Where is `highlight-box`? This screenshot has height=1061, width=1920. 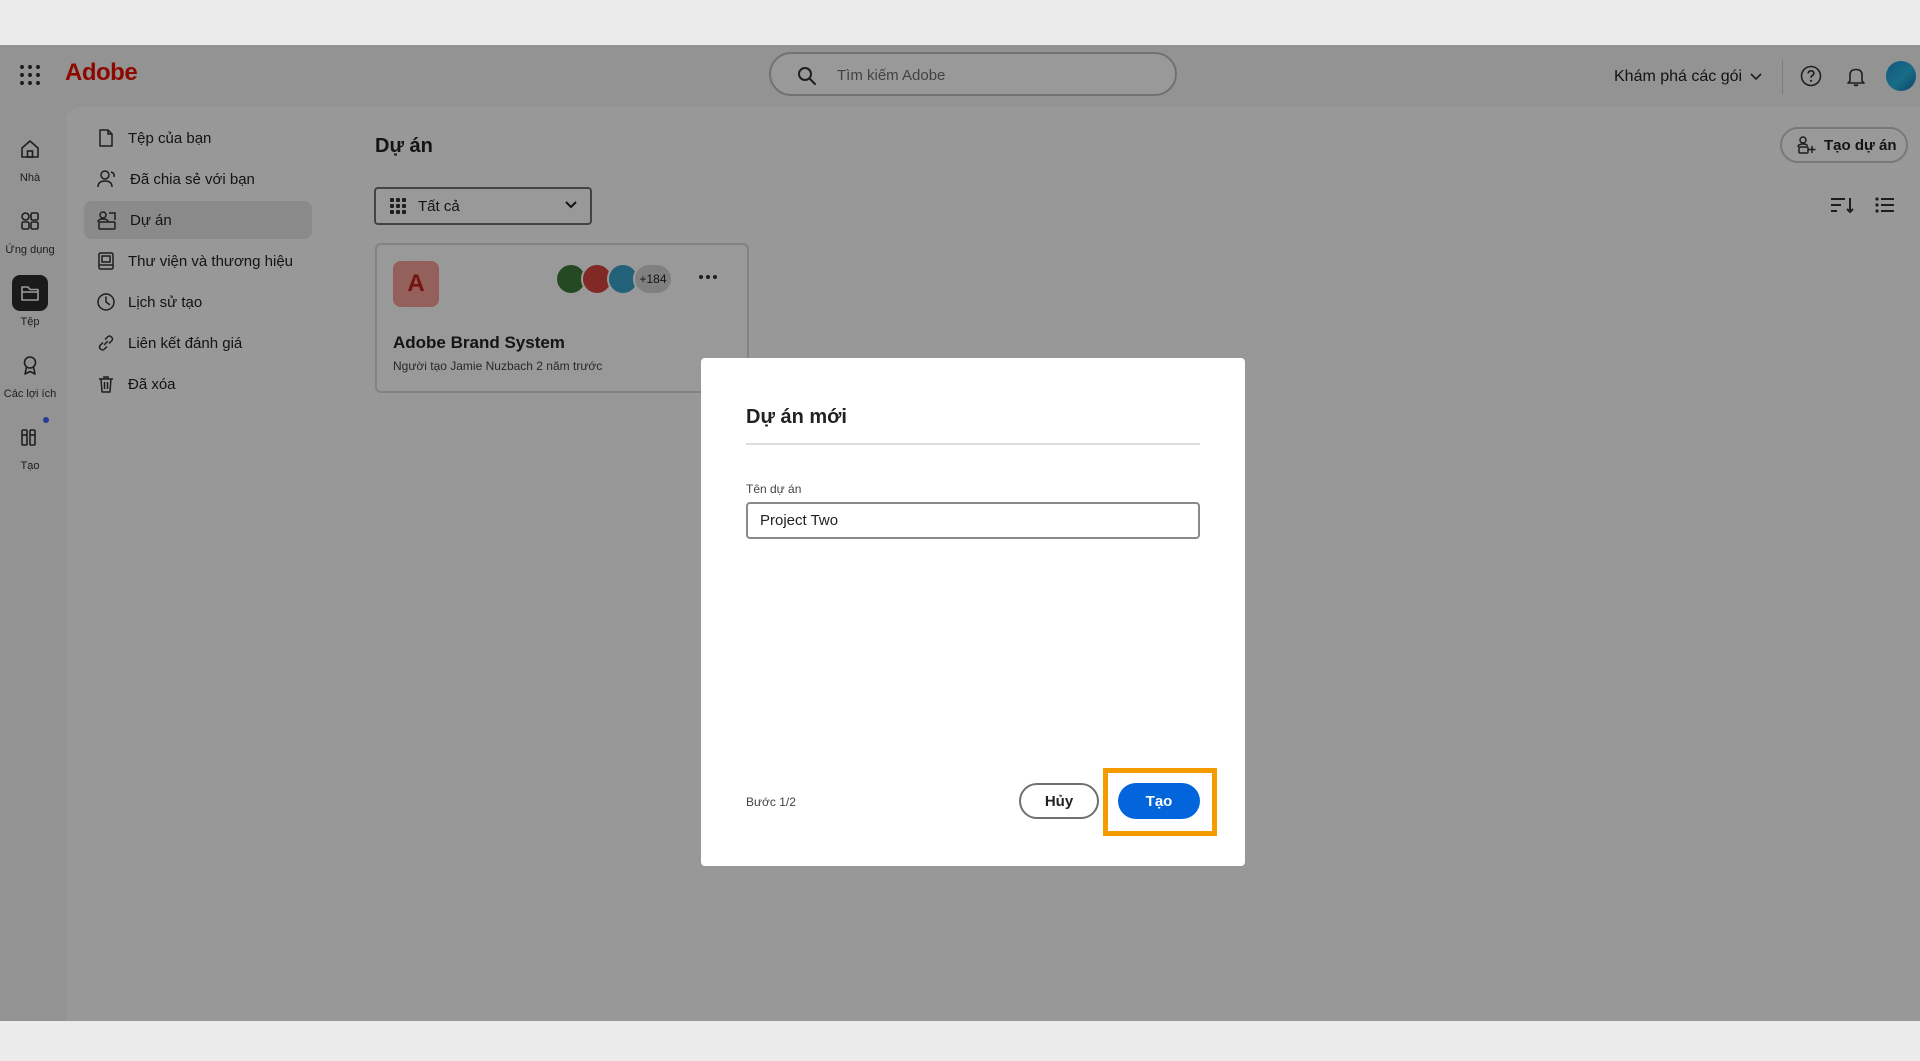 highlight-box is located at coordinates (1160, 802).